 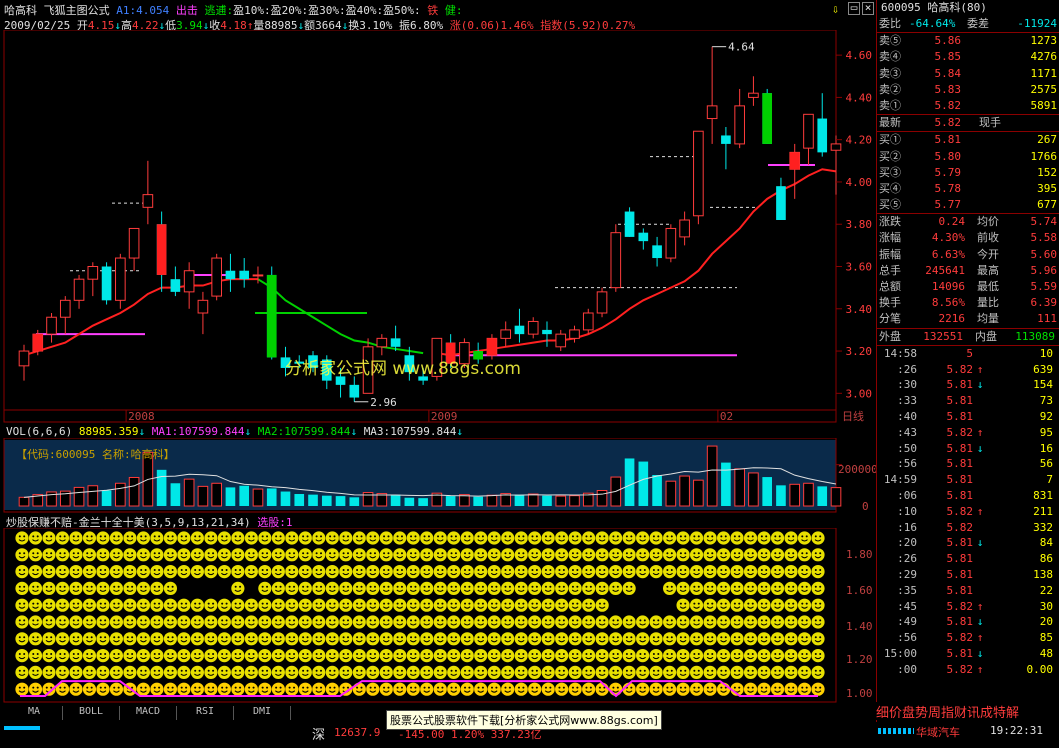 I want to click on quote-bottom-tabs: 细价盘势周指财讯成特解, so click(x=967, y=711).